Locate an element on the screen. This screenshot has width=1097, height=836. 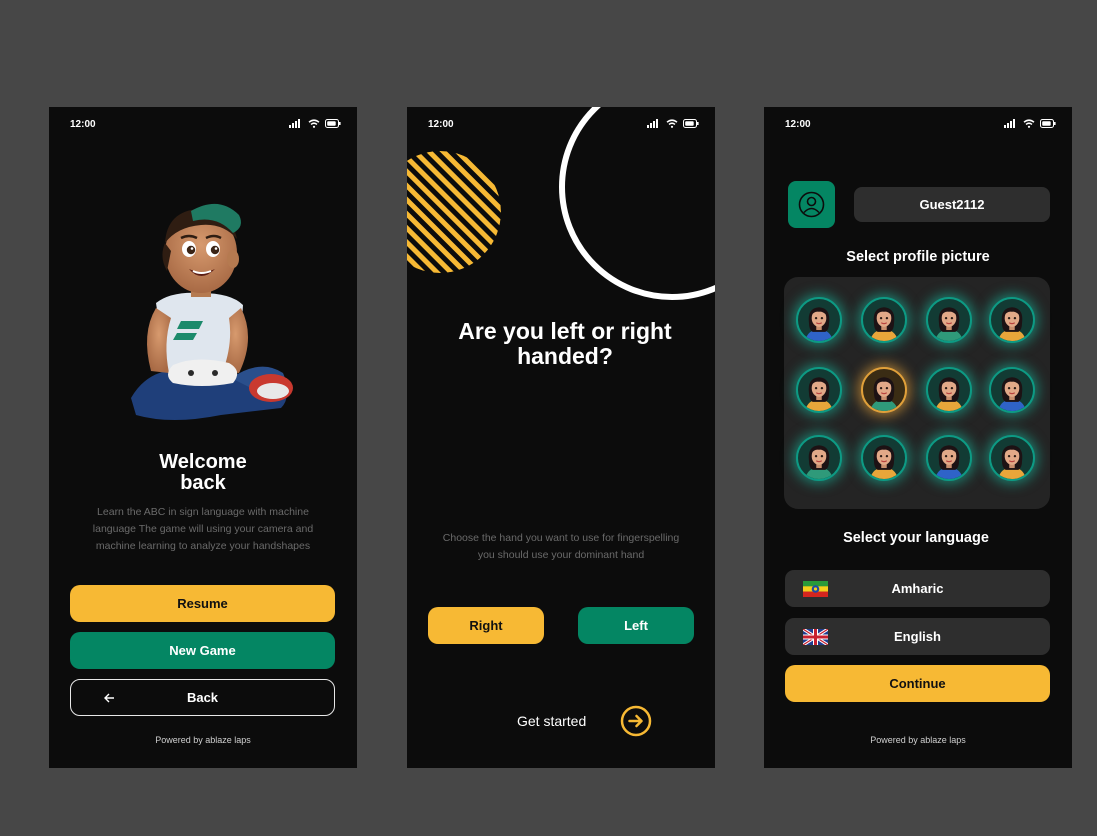
language-option-amharic: Amharic is located at coordinates (917, 588).